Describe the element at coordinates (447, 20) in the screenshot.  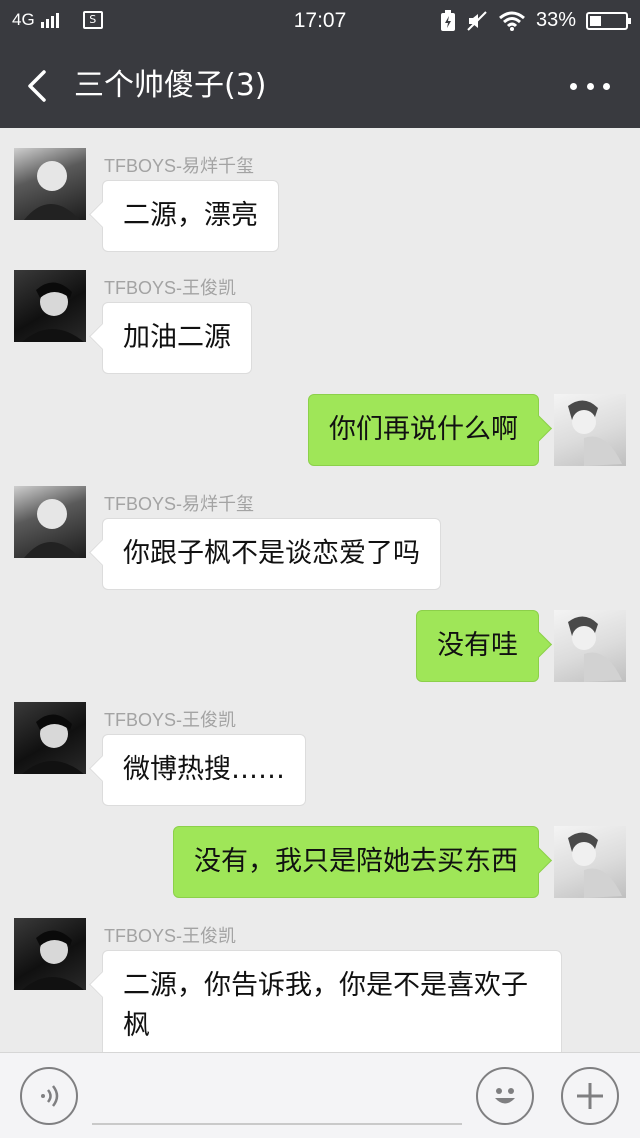
I see `battery-saver-icon` at that location.